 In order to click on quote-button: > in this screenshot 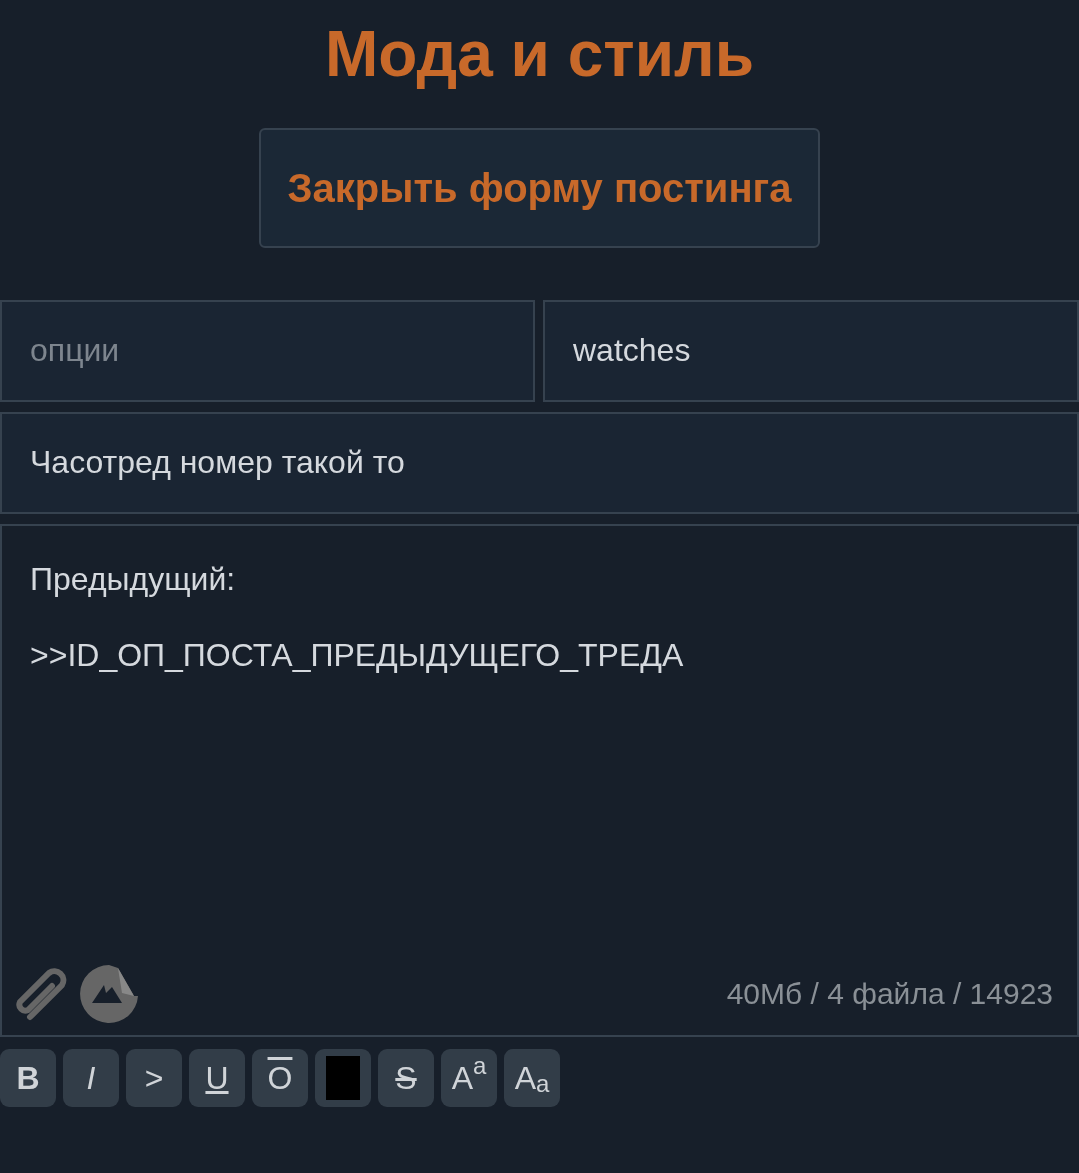, I will do `click(154, 1077)`.